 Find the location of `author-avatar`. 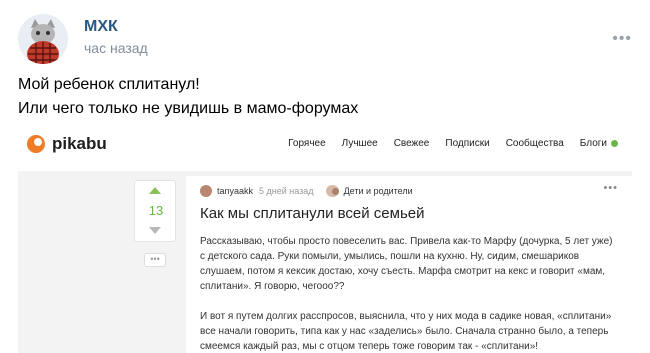

author-avatar is located at coordinates (43, 39).